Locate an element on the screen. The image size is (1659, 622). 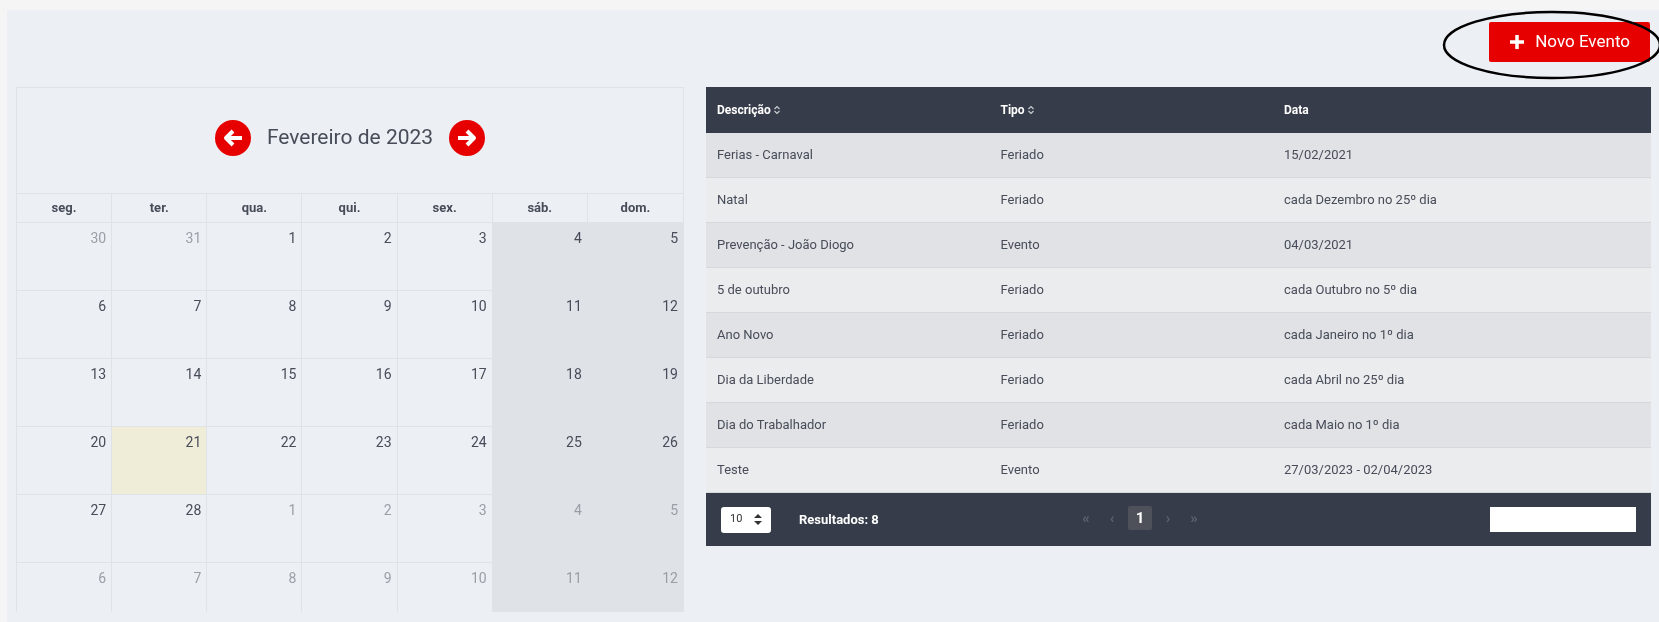
table-row: Dia do Trabalhador Feriado cada Maio no 1º dia is located at coordinates (1178, 425).